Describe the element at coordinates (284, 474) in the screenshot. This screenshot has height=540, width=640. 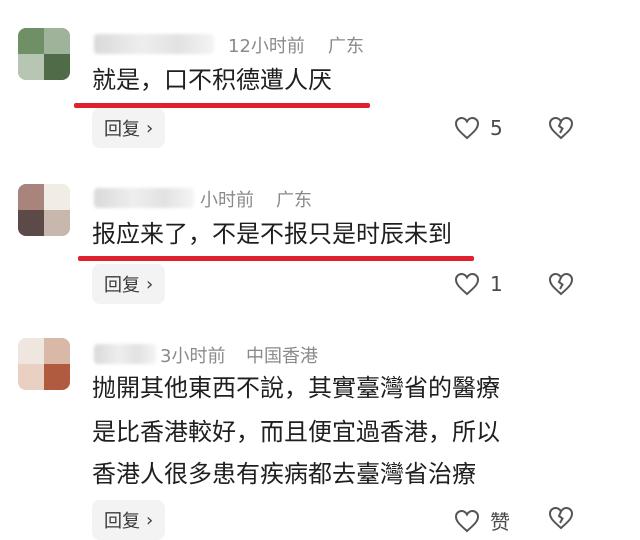
I see `comment-text-line: 香港人很多患有疾病都去臺灣省治療` at that location.